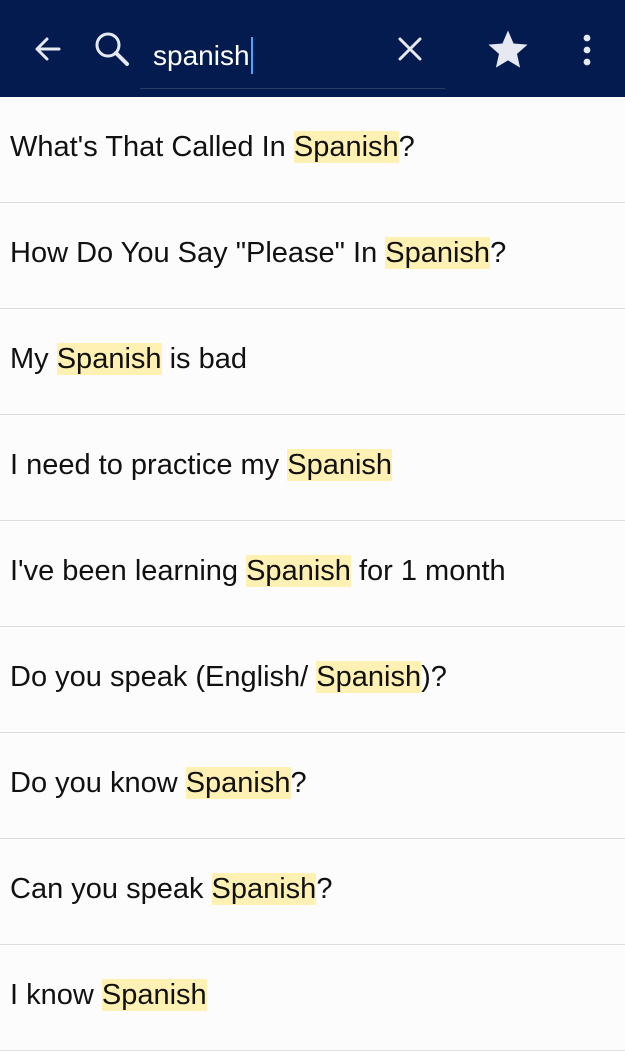 The image size is (625, 1051). I want to click on more-vert-icon, so click(587, 50).